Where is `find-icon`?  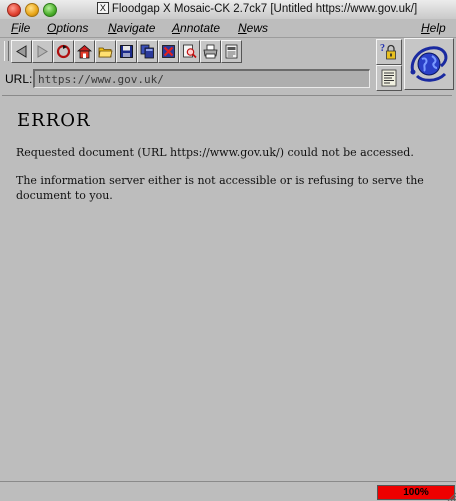 find-icon is located at coordinates (190, 51).